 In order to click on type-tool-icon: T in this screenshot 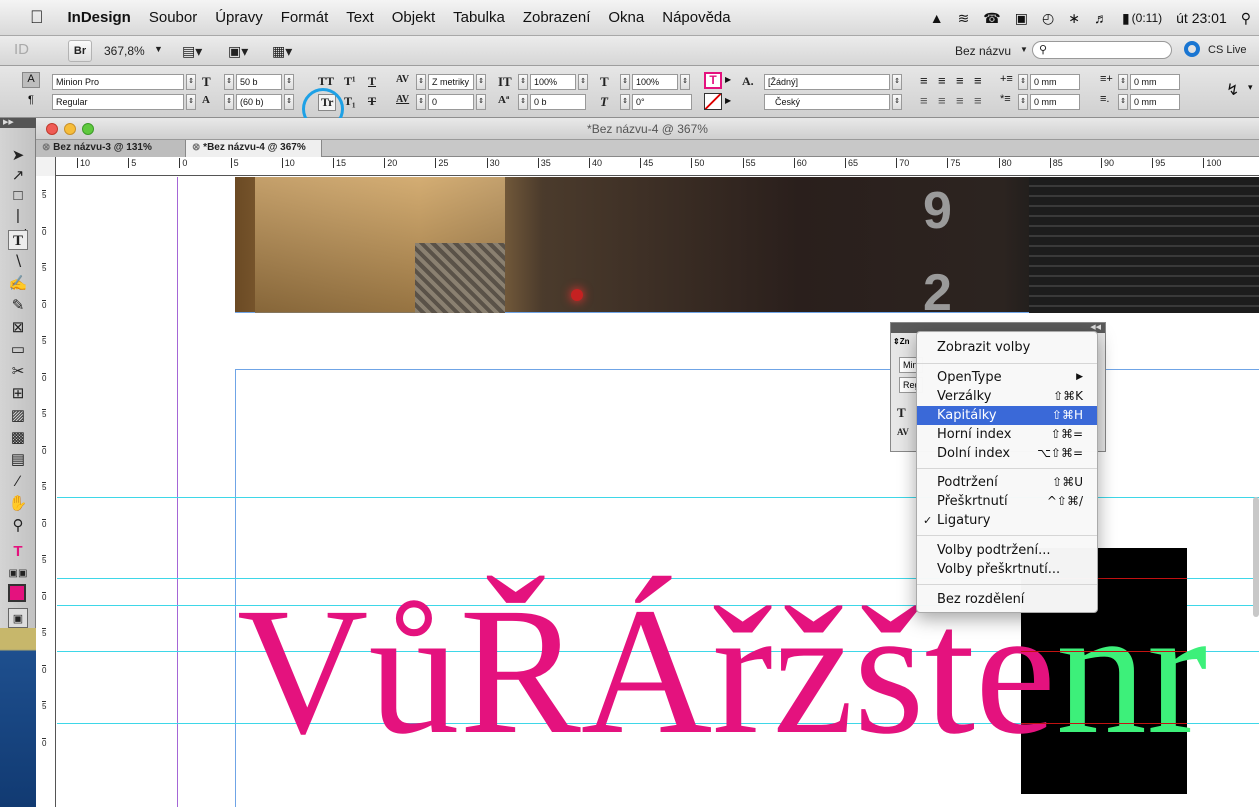, I will do `click(18, 240)`.